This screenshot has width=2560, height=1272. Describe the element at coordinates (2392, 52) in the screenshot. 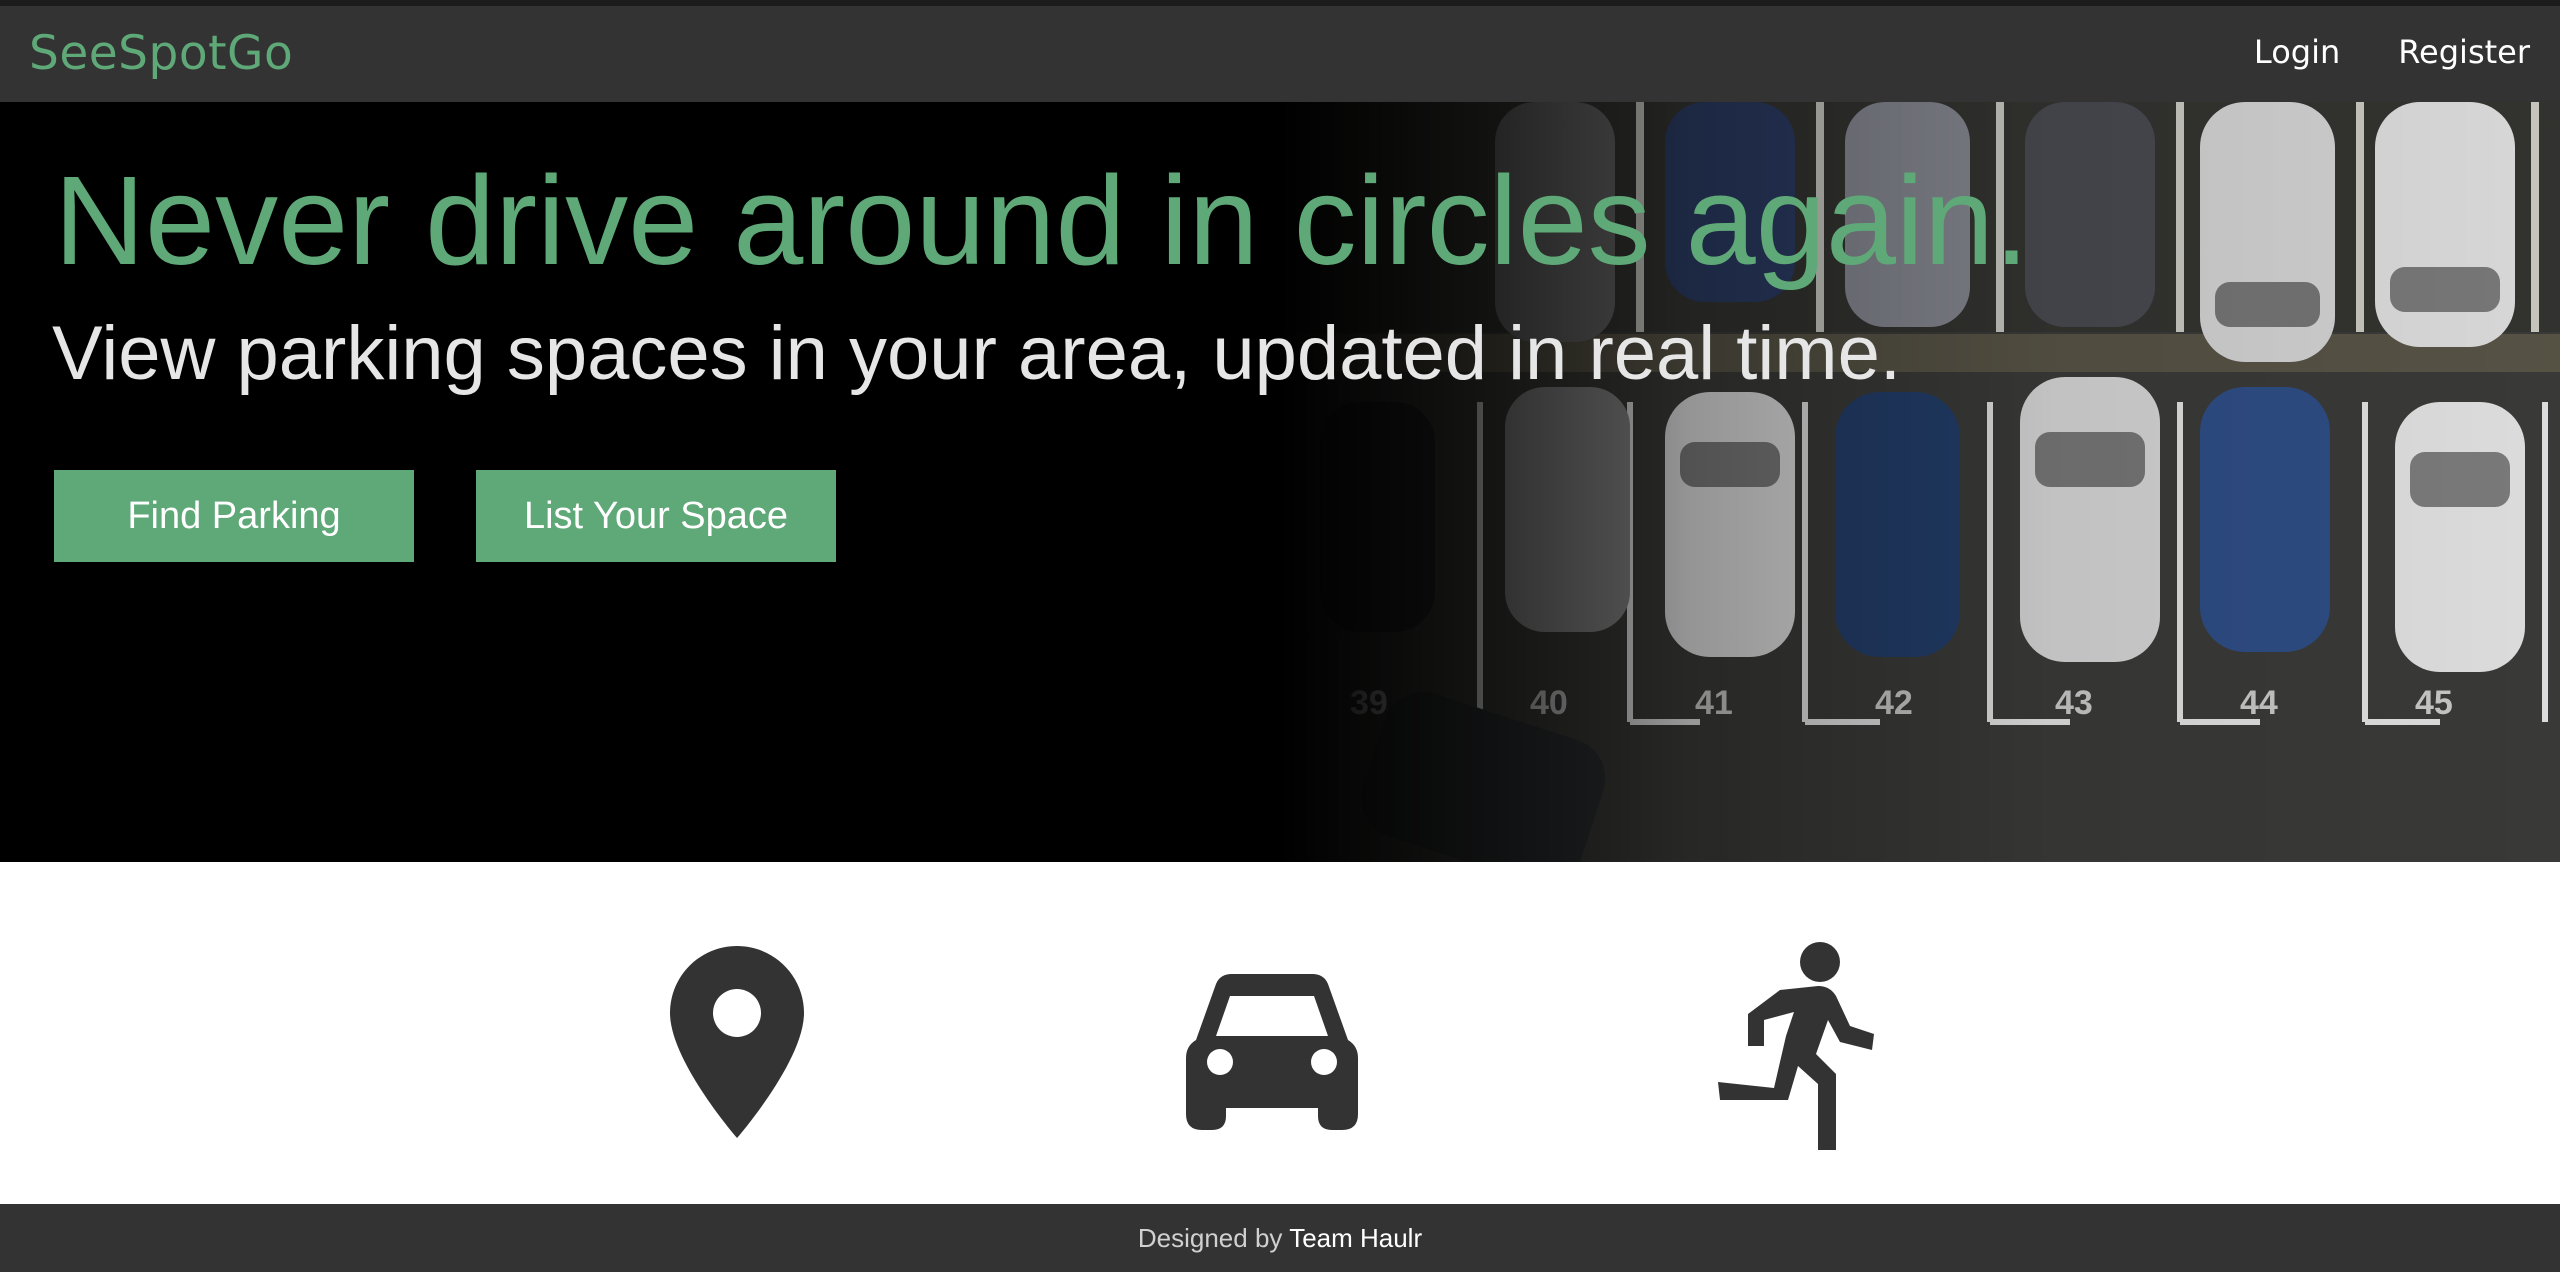

I see `nav-links: Login Register` at that location.